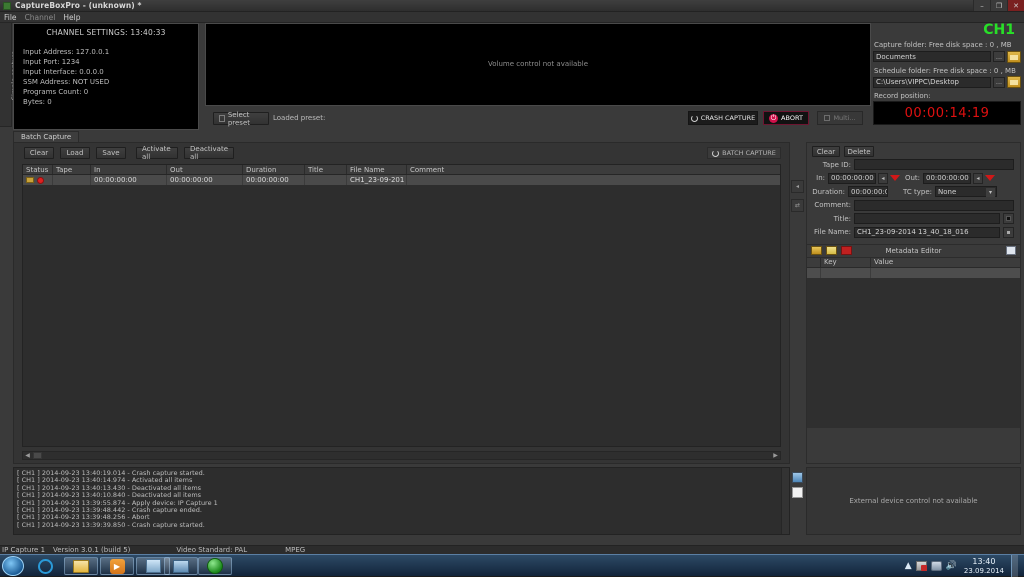 The height and width of the screenshot is (577, 1024). I want to click on action-center-icon, so click(936, 566).